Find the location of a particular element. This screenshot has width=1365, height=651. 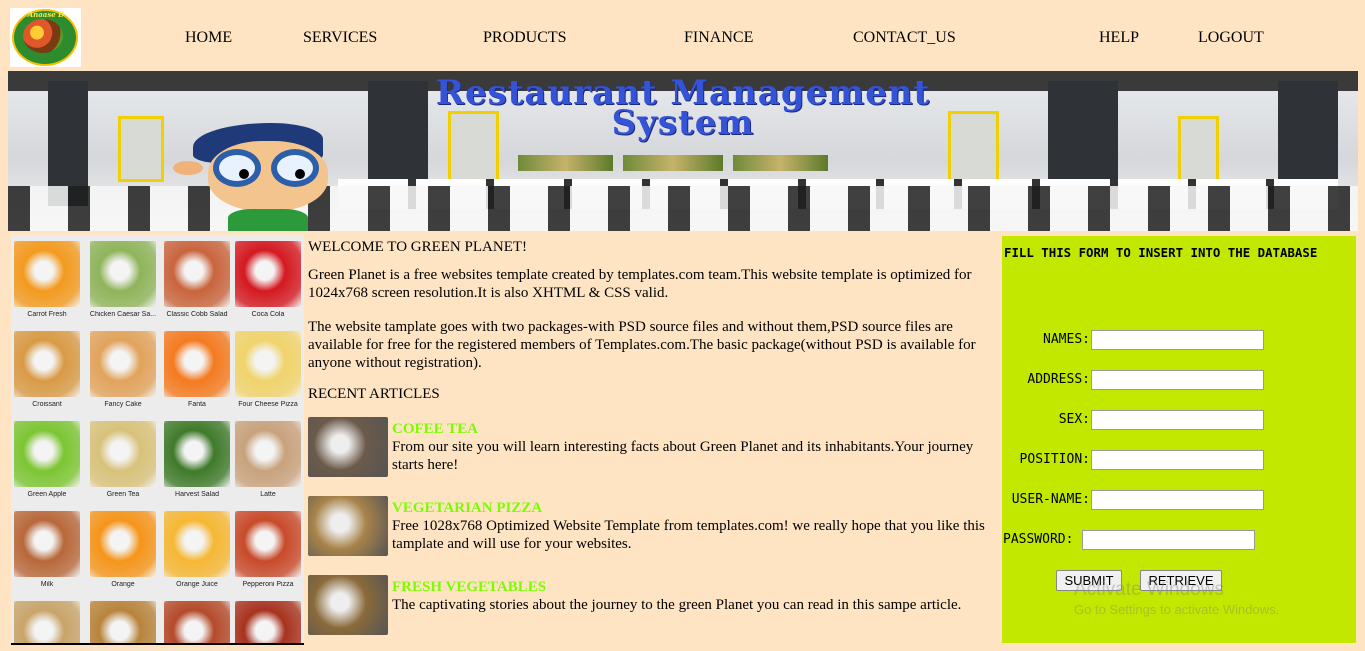

menu-item-tile: Coca Cola is located at coordinates (268, 279).